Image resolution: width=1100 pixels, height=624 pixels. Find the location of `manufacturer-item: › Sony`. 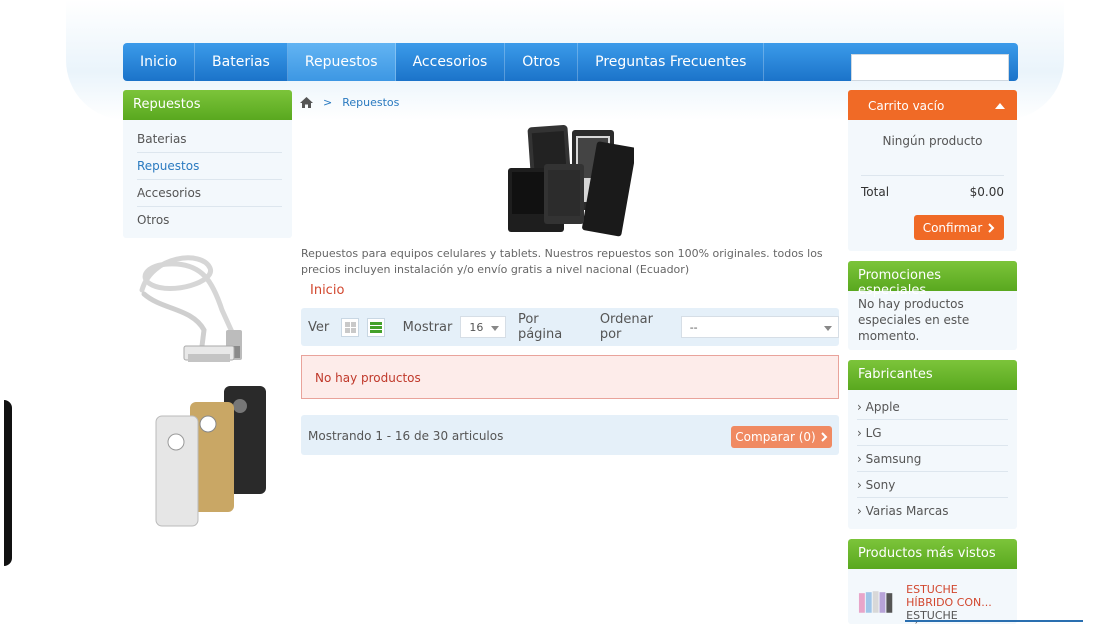

manufacturer-item: › Sony is located at coordinates (932, 485).